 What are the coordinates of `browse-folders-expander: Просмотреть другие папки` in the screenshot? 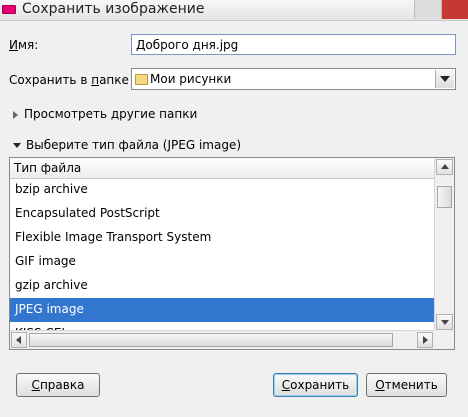 It's located at (105, 114).